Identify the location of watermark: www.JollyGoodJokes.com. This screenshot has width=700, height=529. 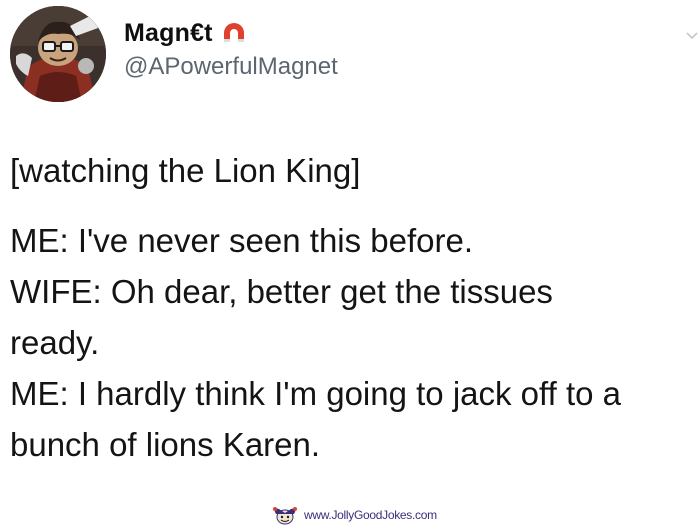
(353, 515).